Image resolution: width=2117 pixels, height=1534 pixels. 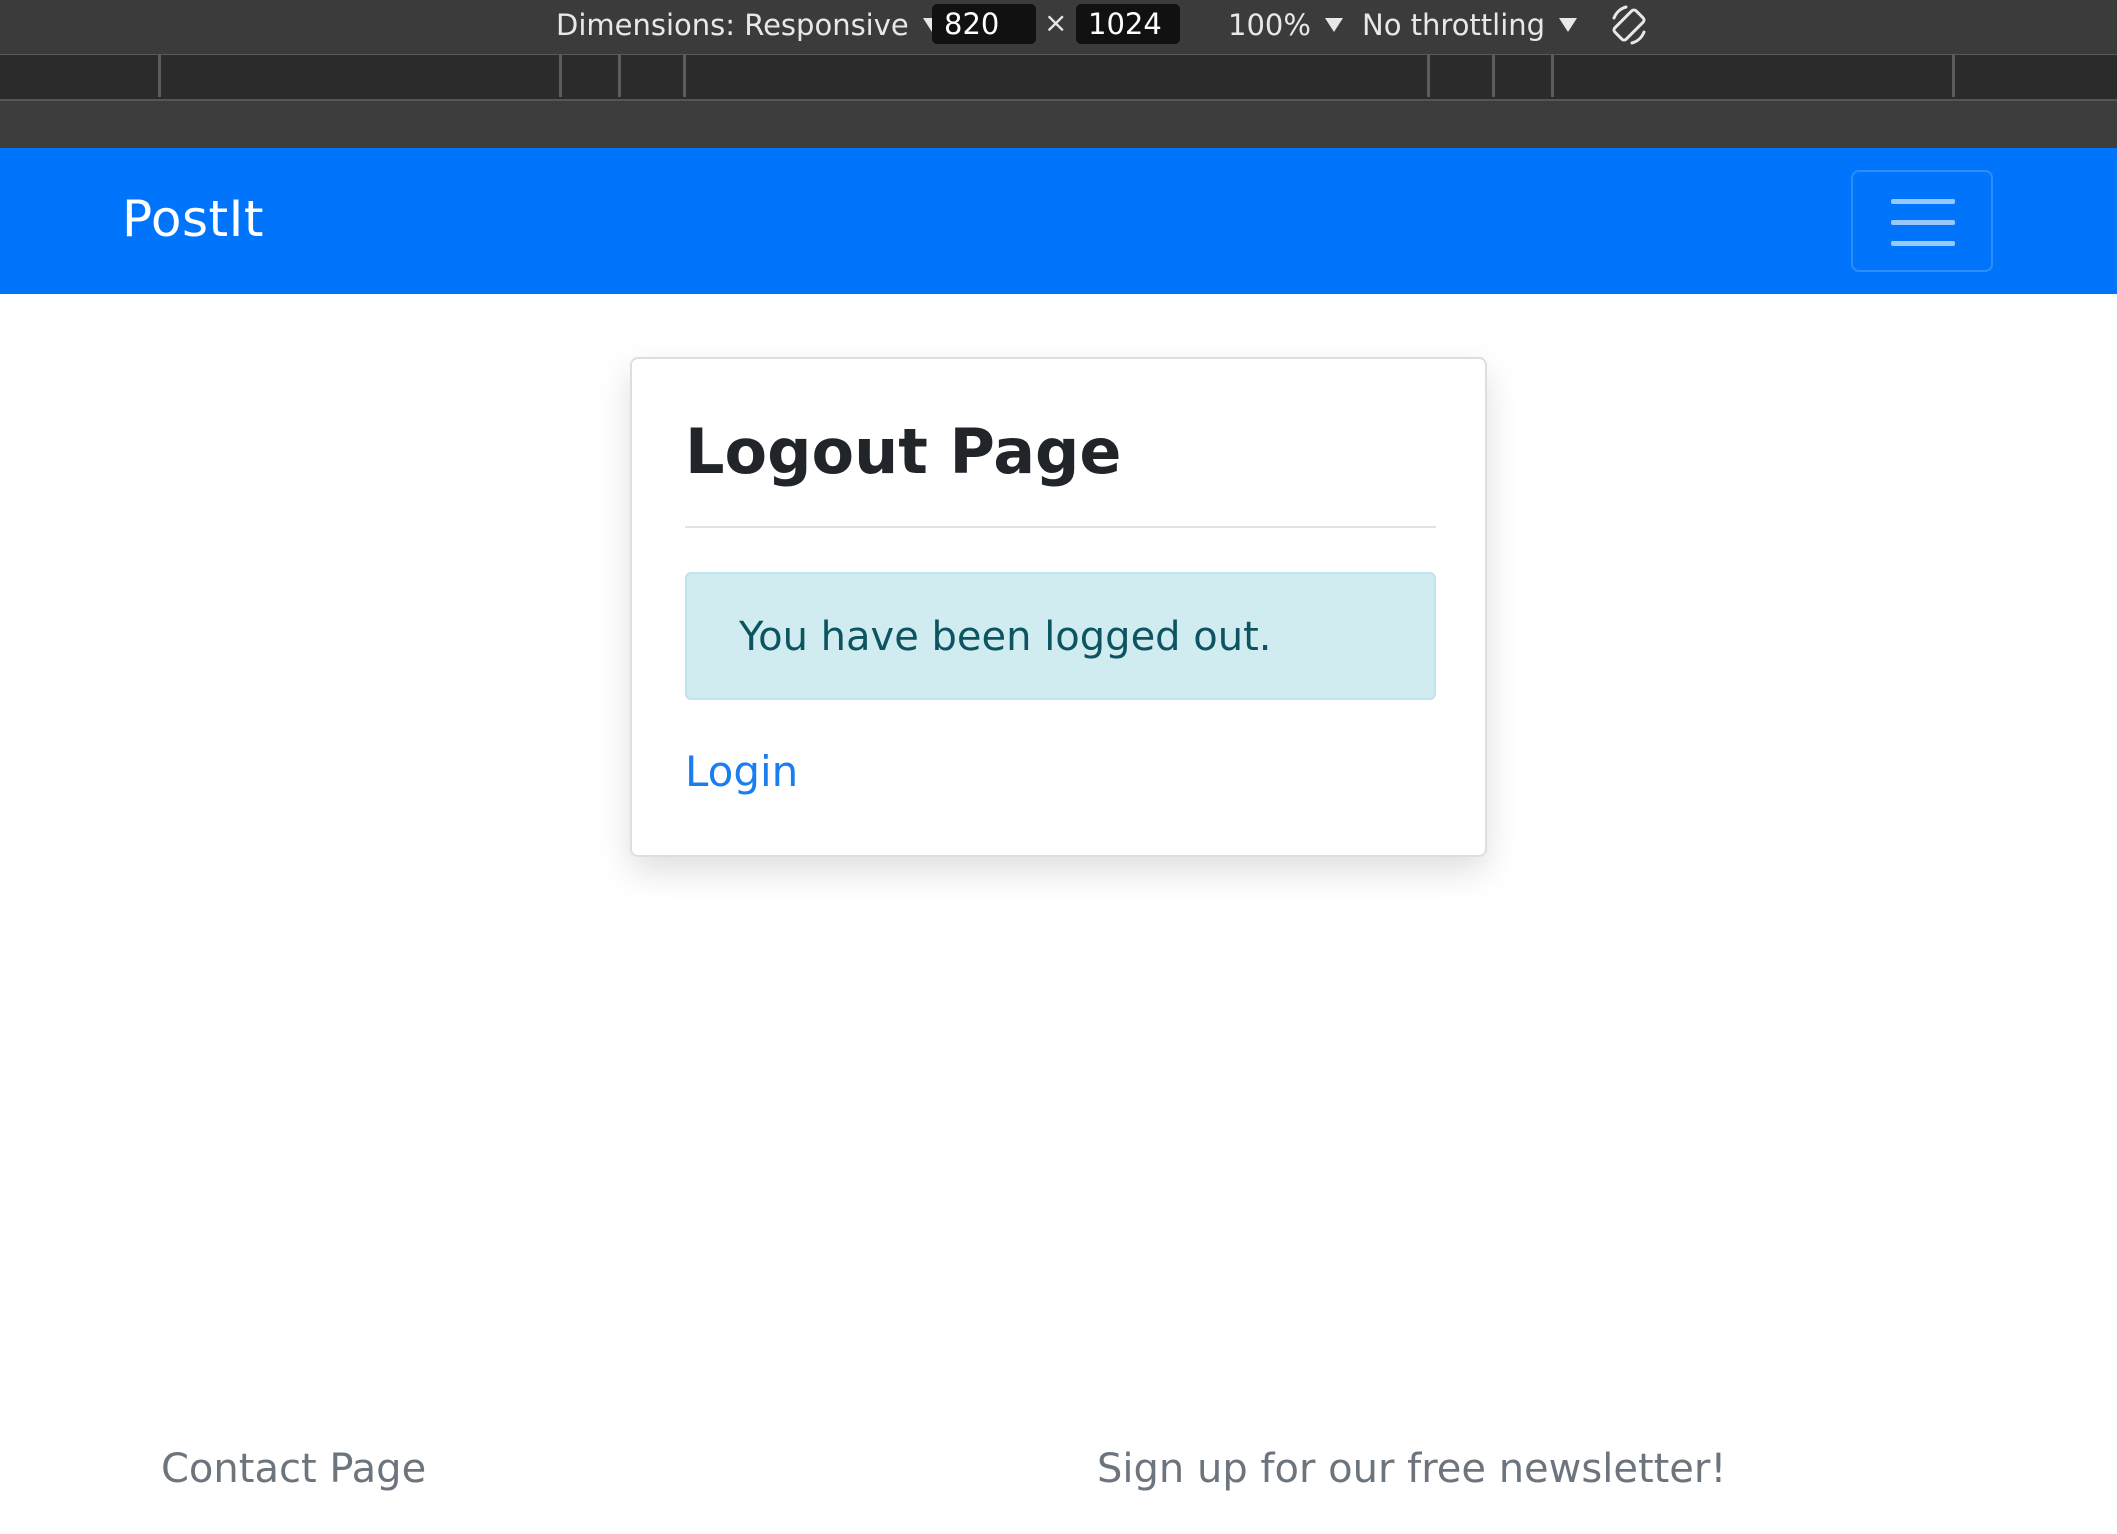 I want to click on dimensions-label: Dimensions: Responsive, so click(x=732, y=25).